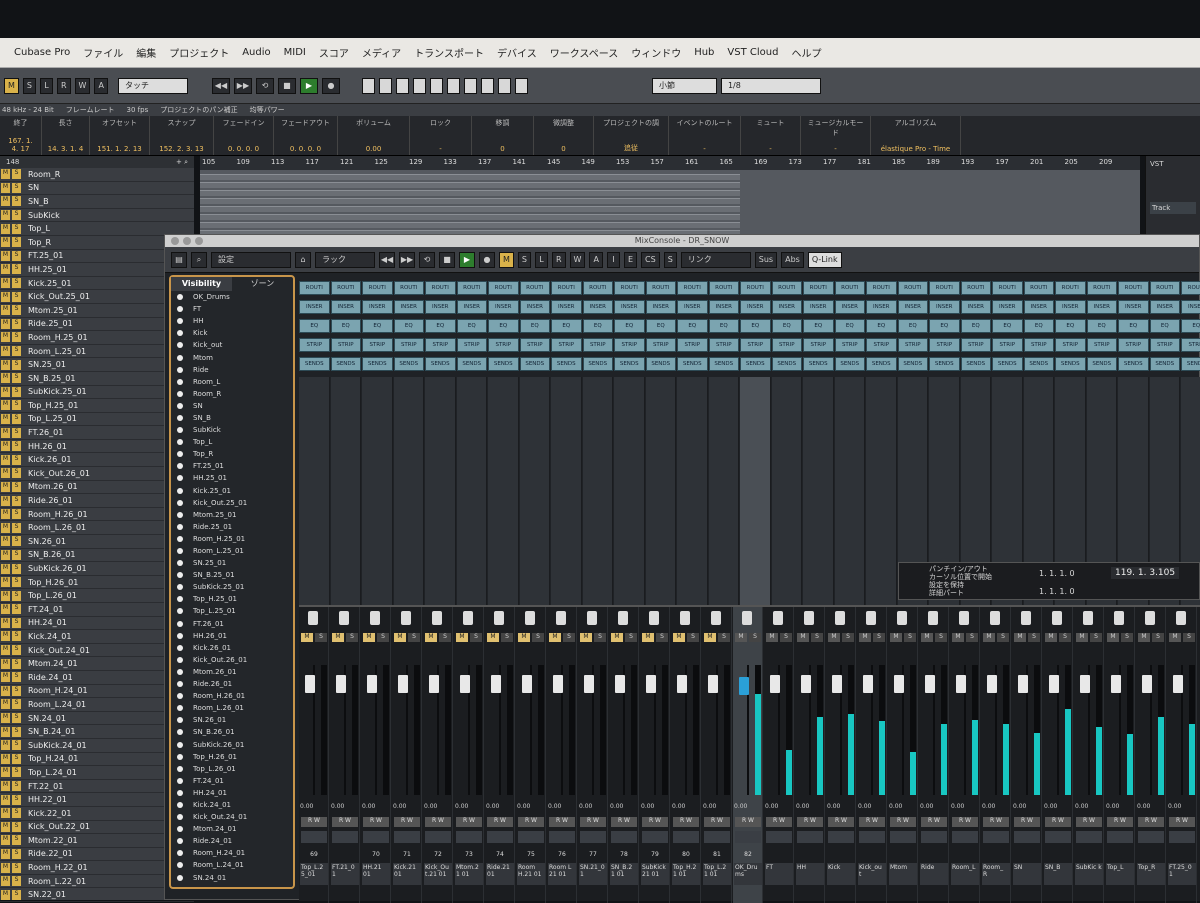 The image size is (1200, 903). Describe the element at coordinates (232, 805) in the screenshot. I see `visibility-item: Kick.24_01` at that location.